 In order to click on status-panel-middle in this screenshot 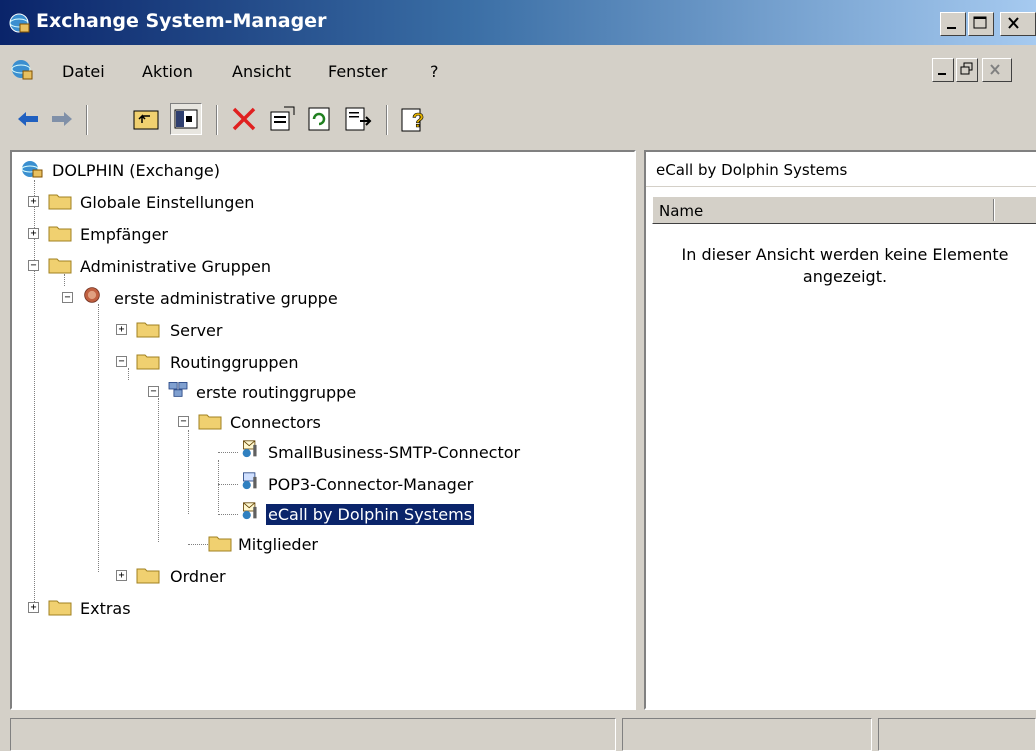, I will do `click(747, 734)`.